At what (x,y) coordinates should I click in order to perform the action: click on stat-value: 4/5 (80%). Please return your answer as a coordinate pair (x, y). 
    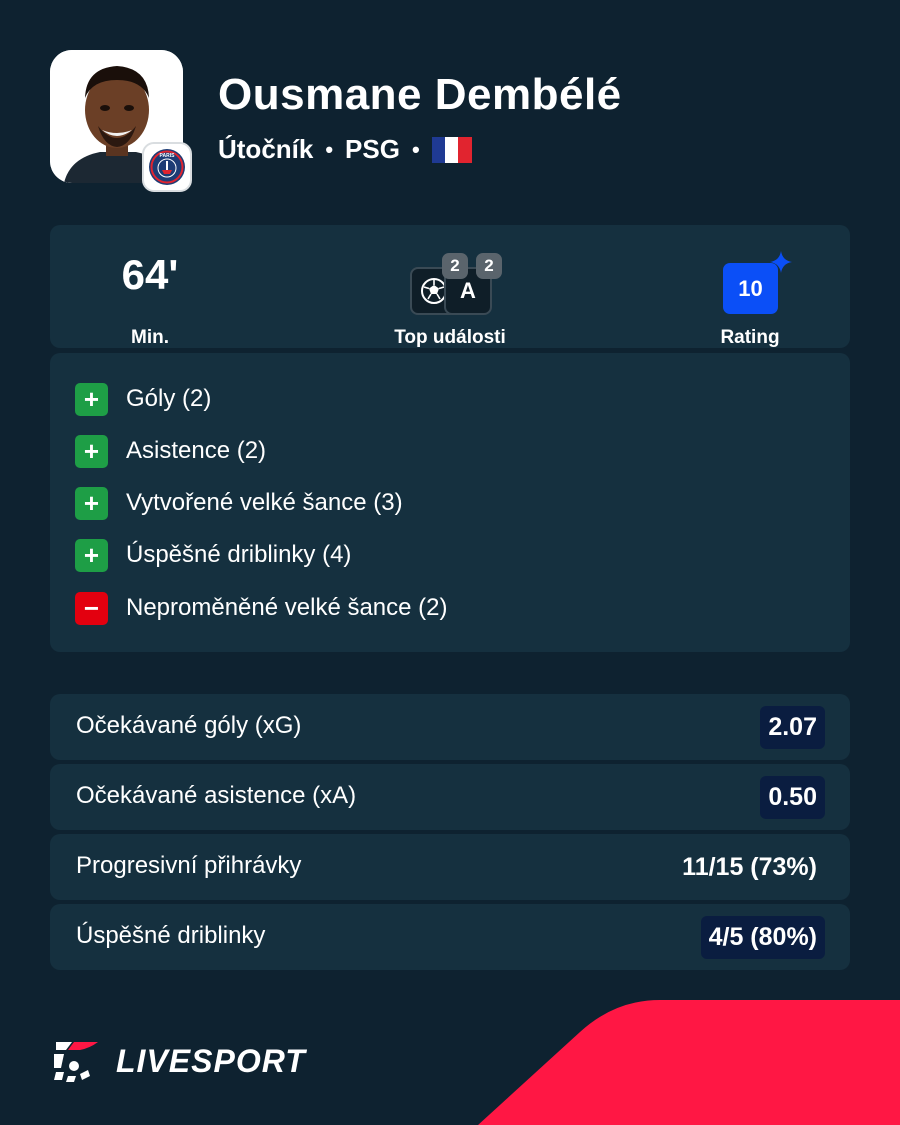
    Looking at the image, I should click on (762, 937).